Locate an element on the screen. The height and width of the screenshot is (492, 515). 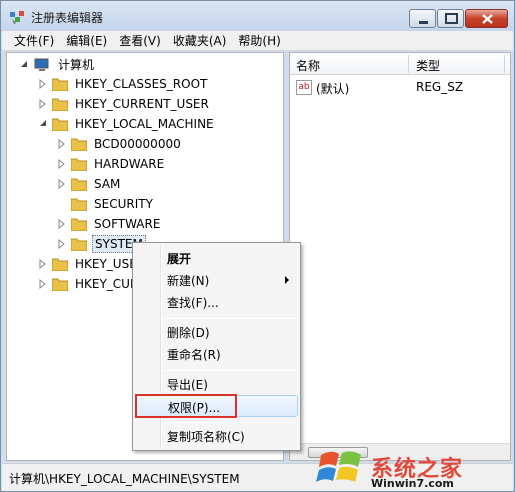
menu-help: 帮助(H) is located at coordinates (259, 40).